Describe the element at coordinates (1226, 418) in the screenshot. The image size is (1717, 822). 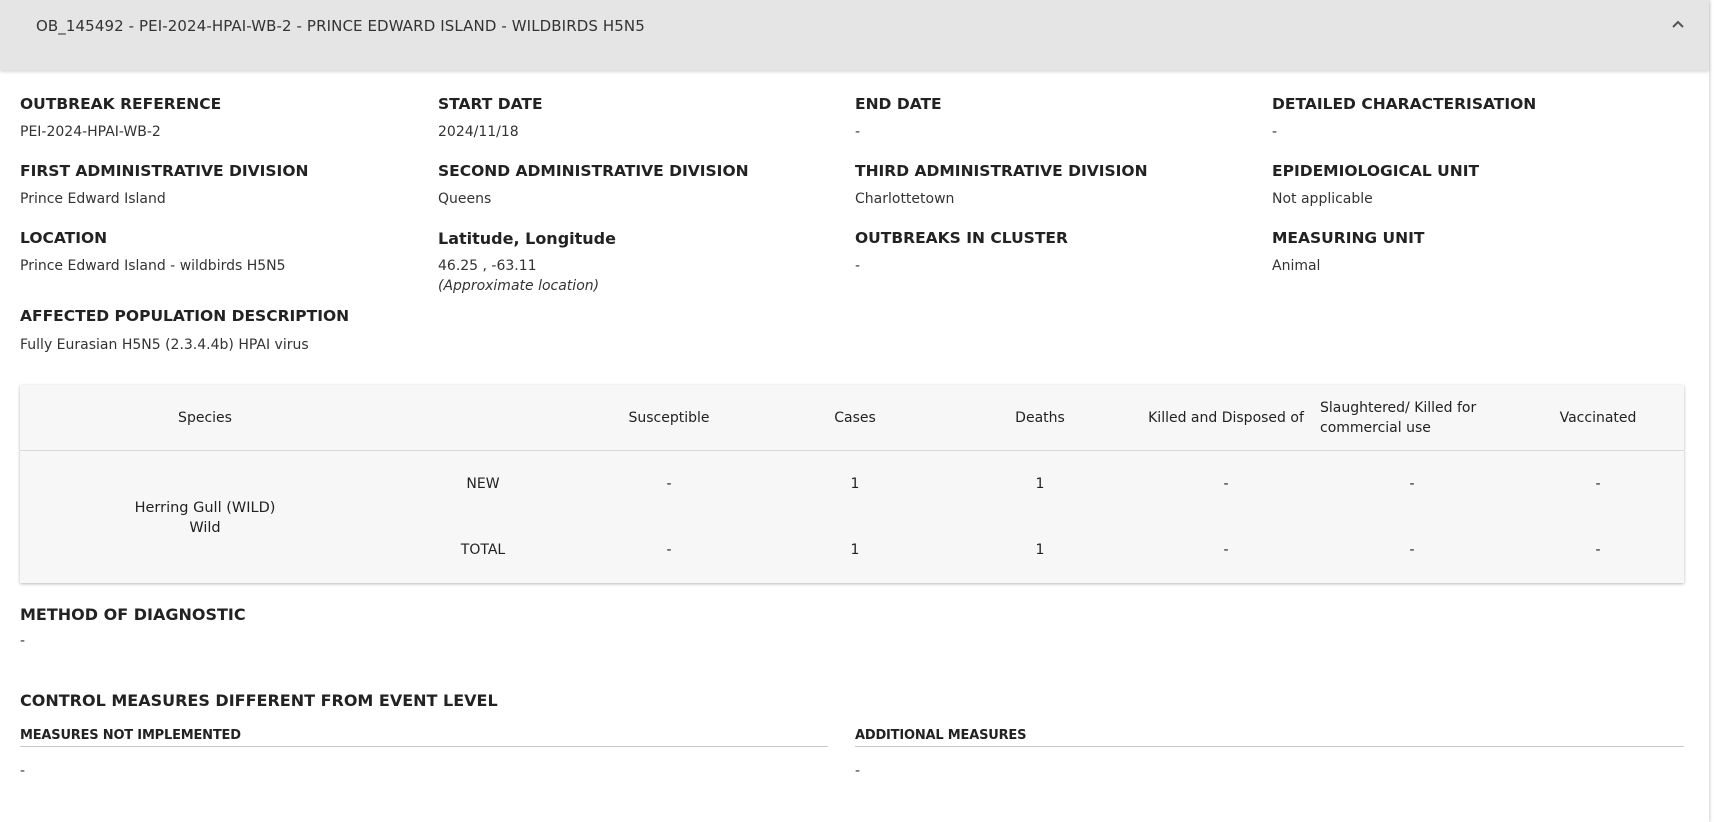
I see `killed-disposed-header: Killed and Disposed of` at that location.